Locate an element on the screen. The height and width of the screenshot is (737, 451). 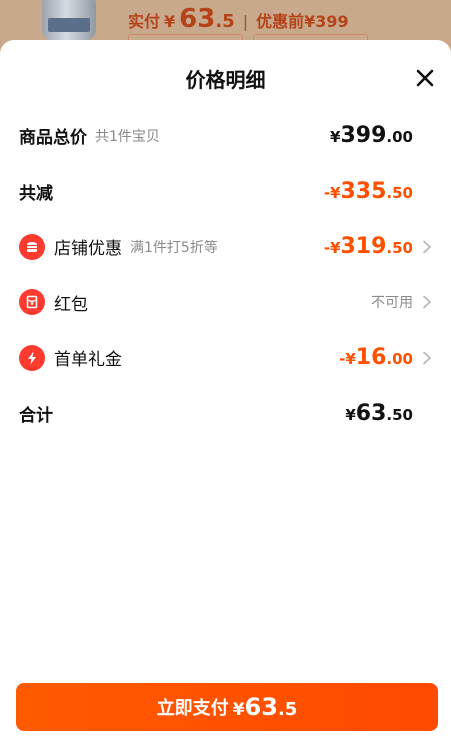
red-packet-icon is located at coordinates (32, 302).